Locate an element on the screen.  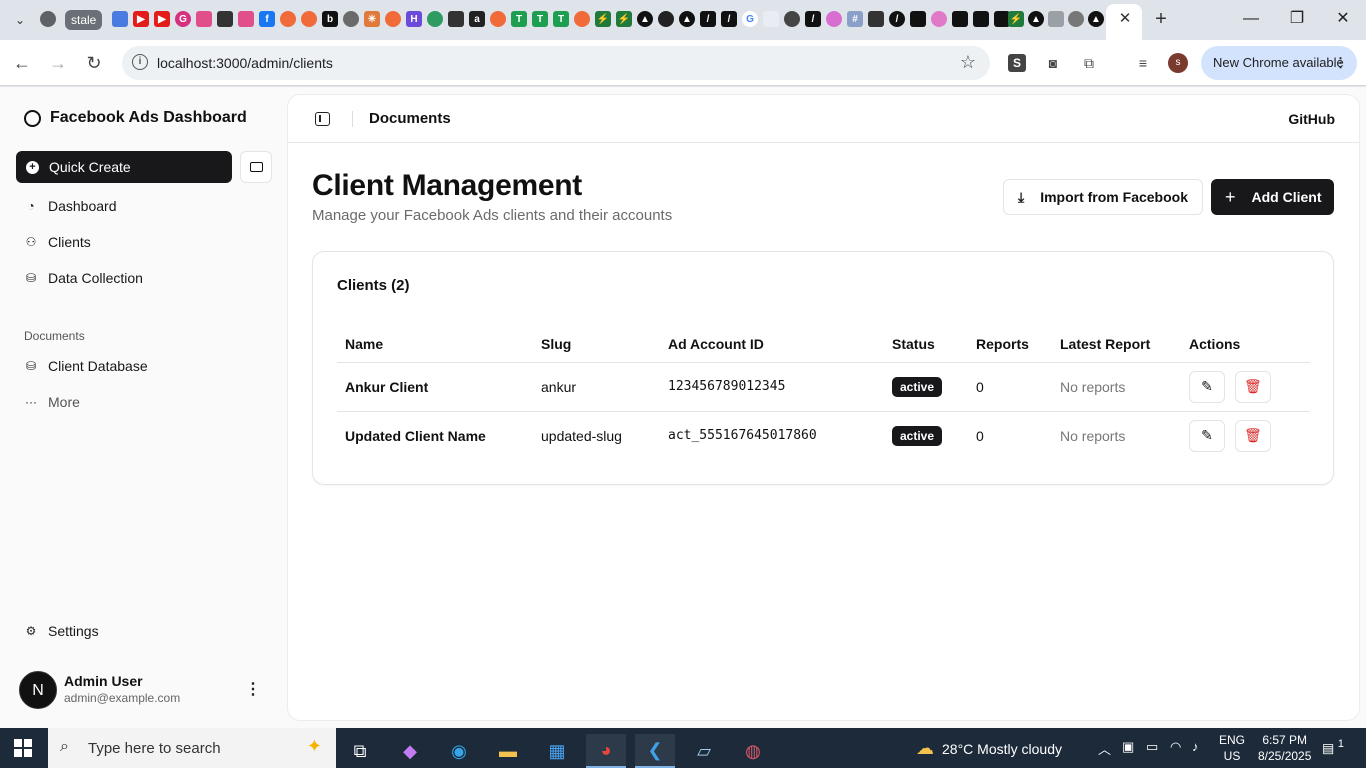
chrome-menu-icon: ⋮ is located at coordinates (1340, 63).